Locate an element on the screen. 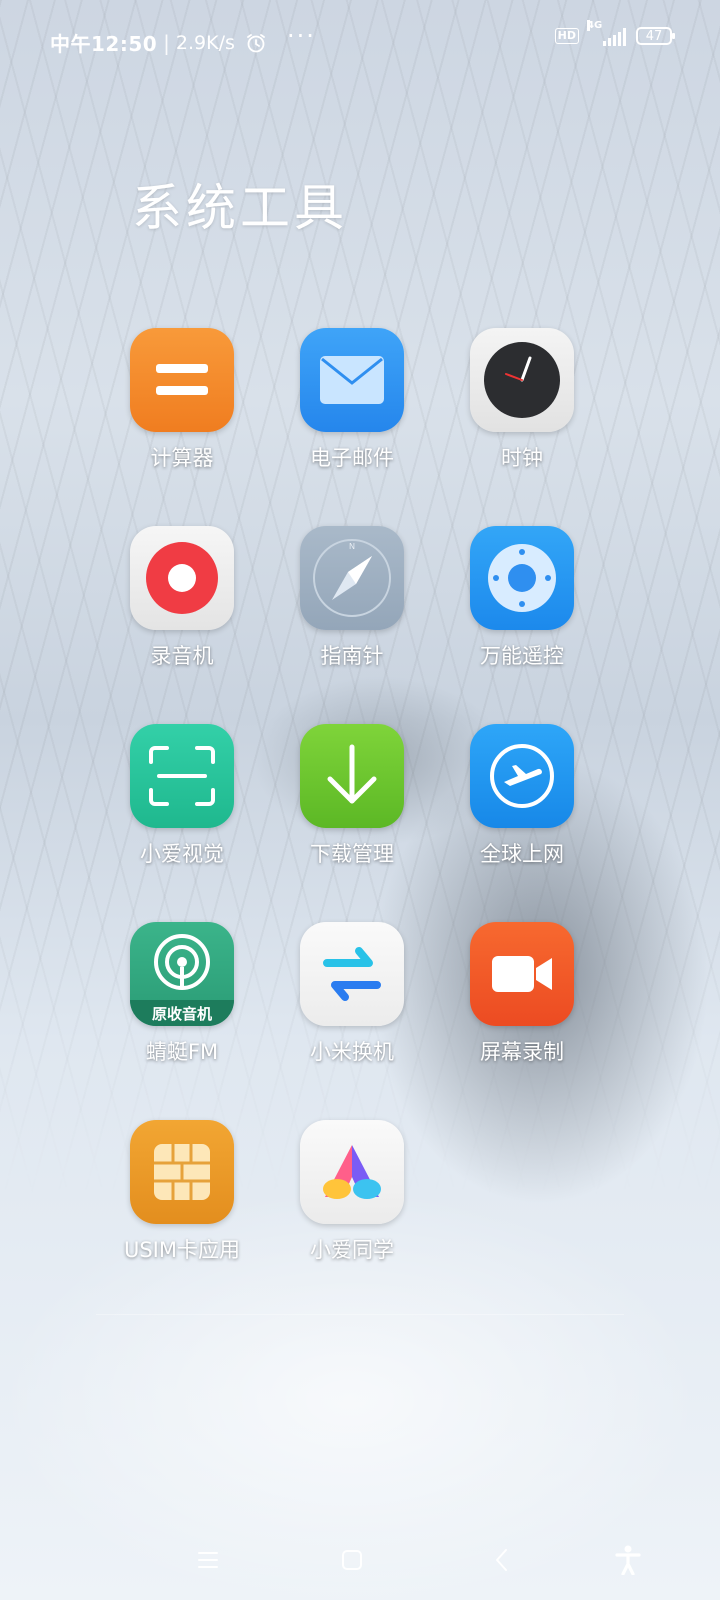 This screenshot has width=720, height=1600. remote-control-icon is located at coordinates (522, 578).